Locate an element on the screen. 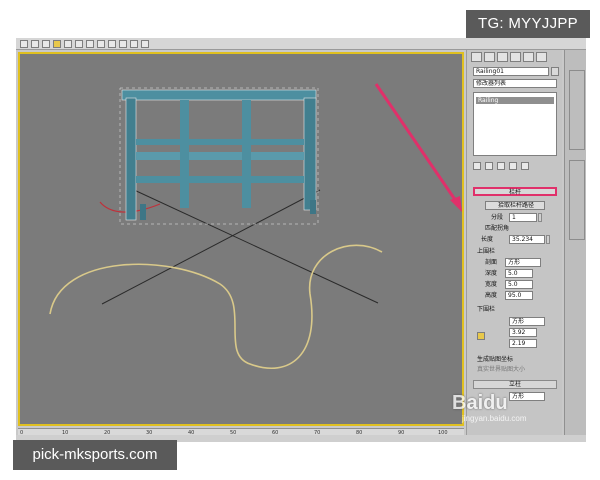 This screenshot has width=600, height=480. undo-icon is located at coordinates (35, 43).